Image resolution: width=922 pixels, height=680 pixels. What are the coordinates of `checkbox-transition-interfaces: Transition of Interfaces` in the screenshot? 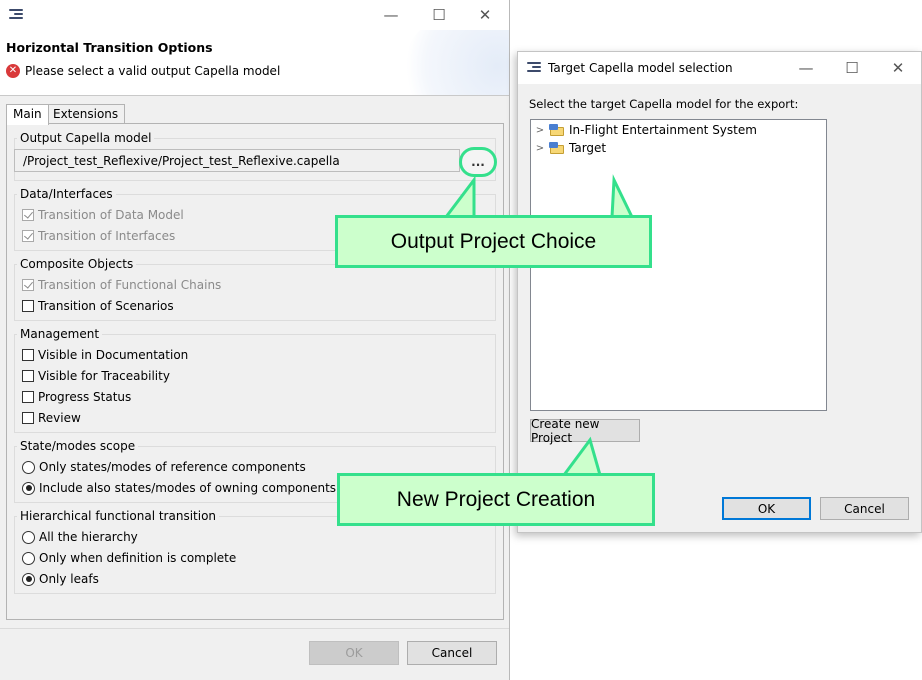 It's located at (98, 236).